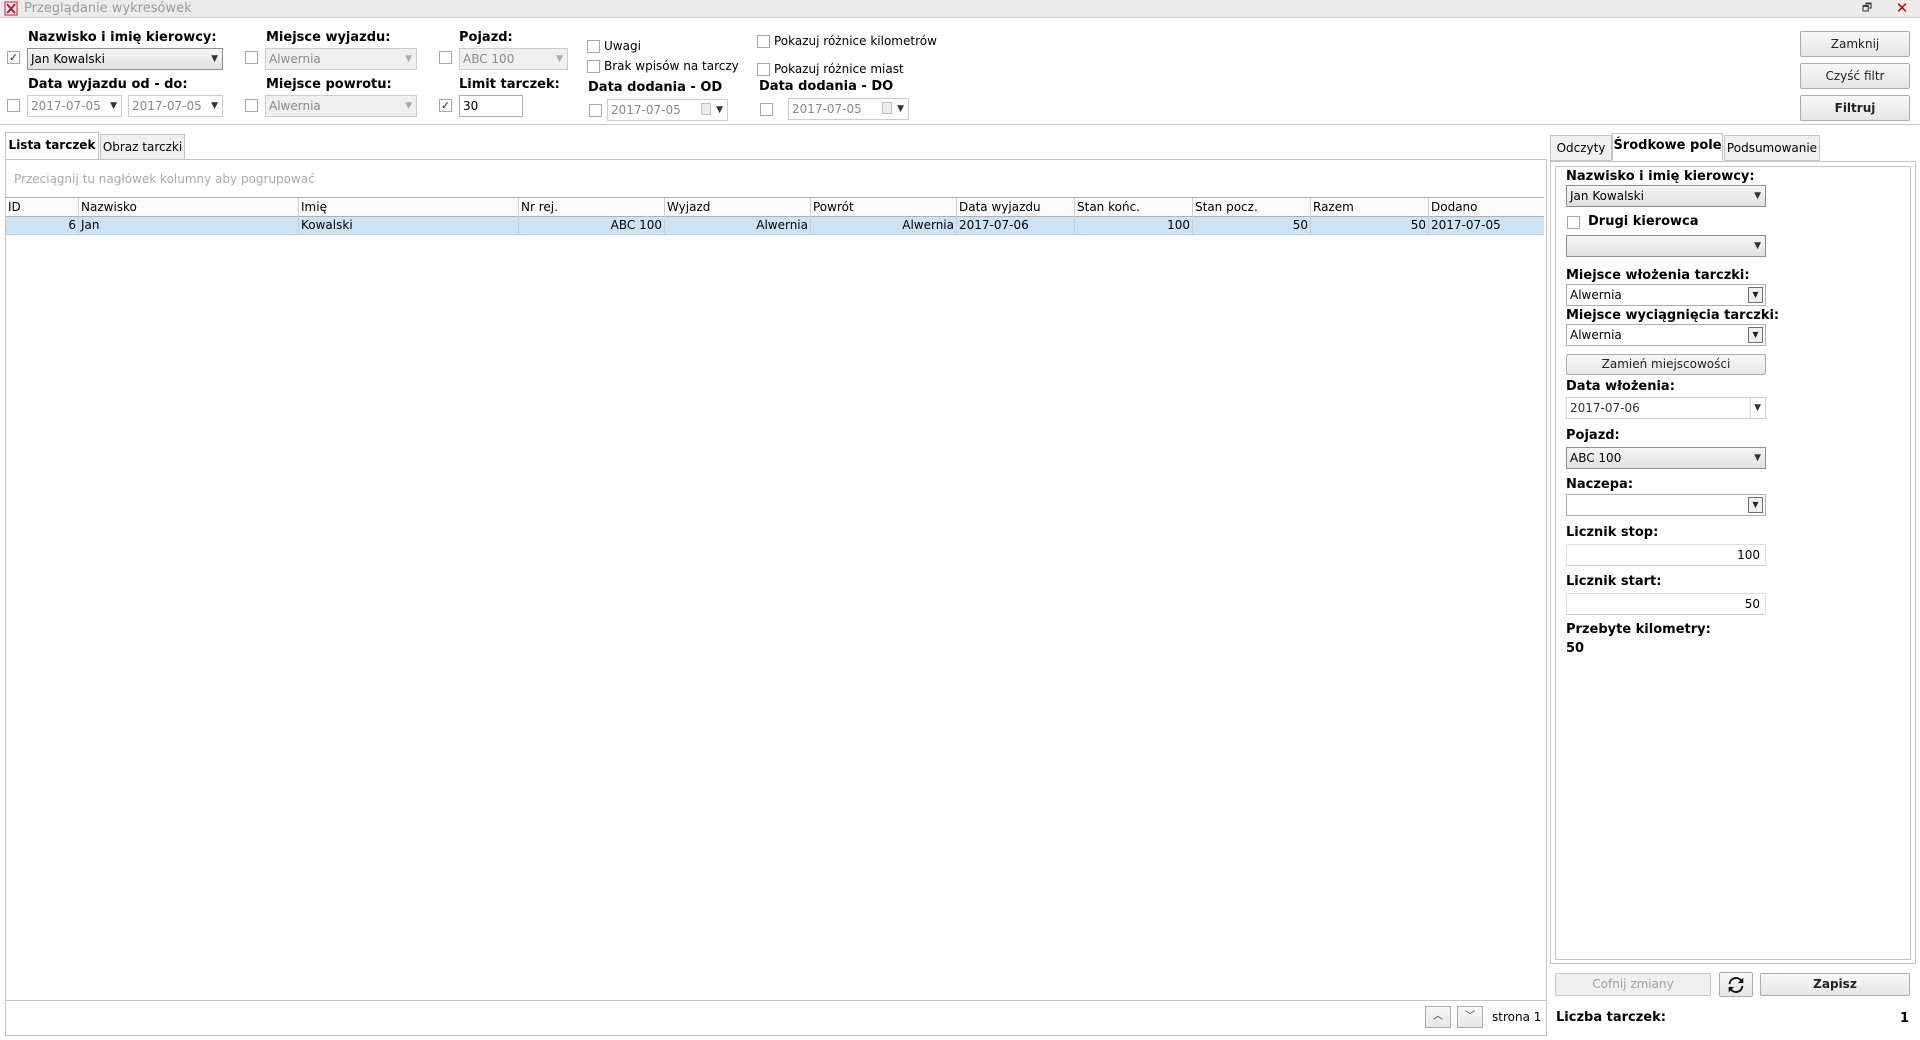  I want to click on no-entries-checkbox, so click(593, 66).